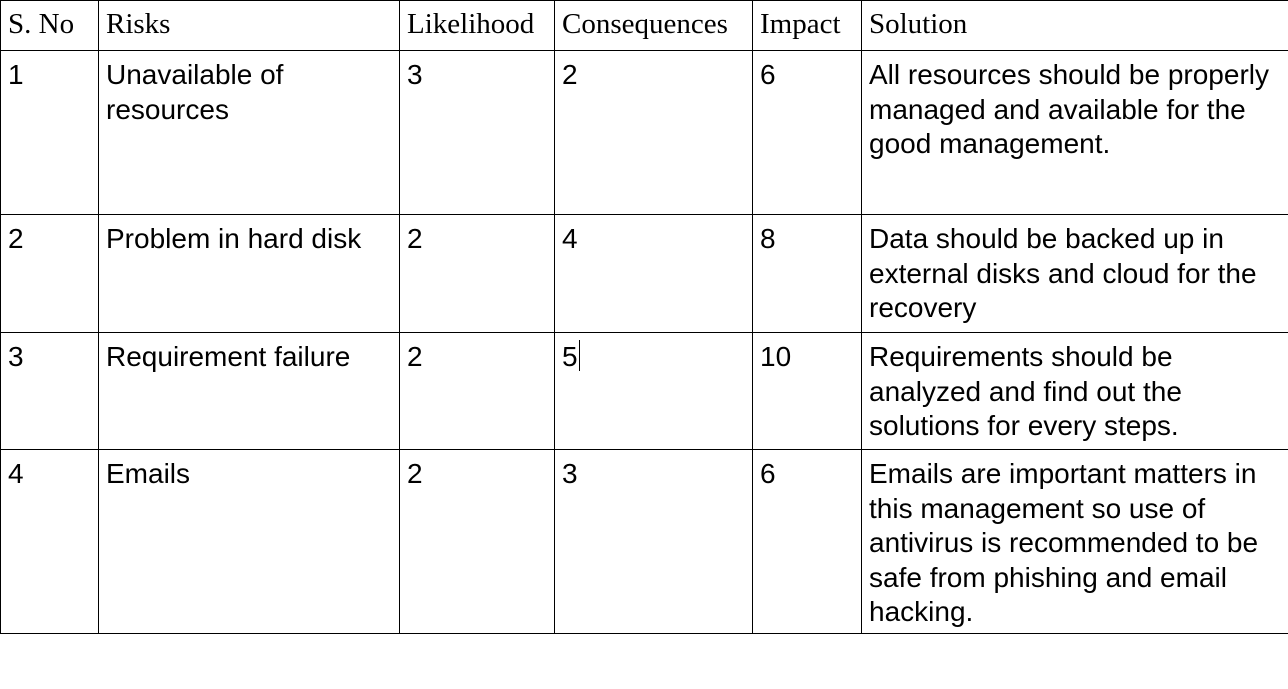  What do you see at coordinates (579, 355) in the screenshot?
I see `text-cursor` at bounding box center [579, 355].